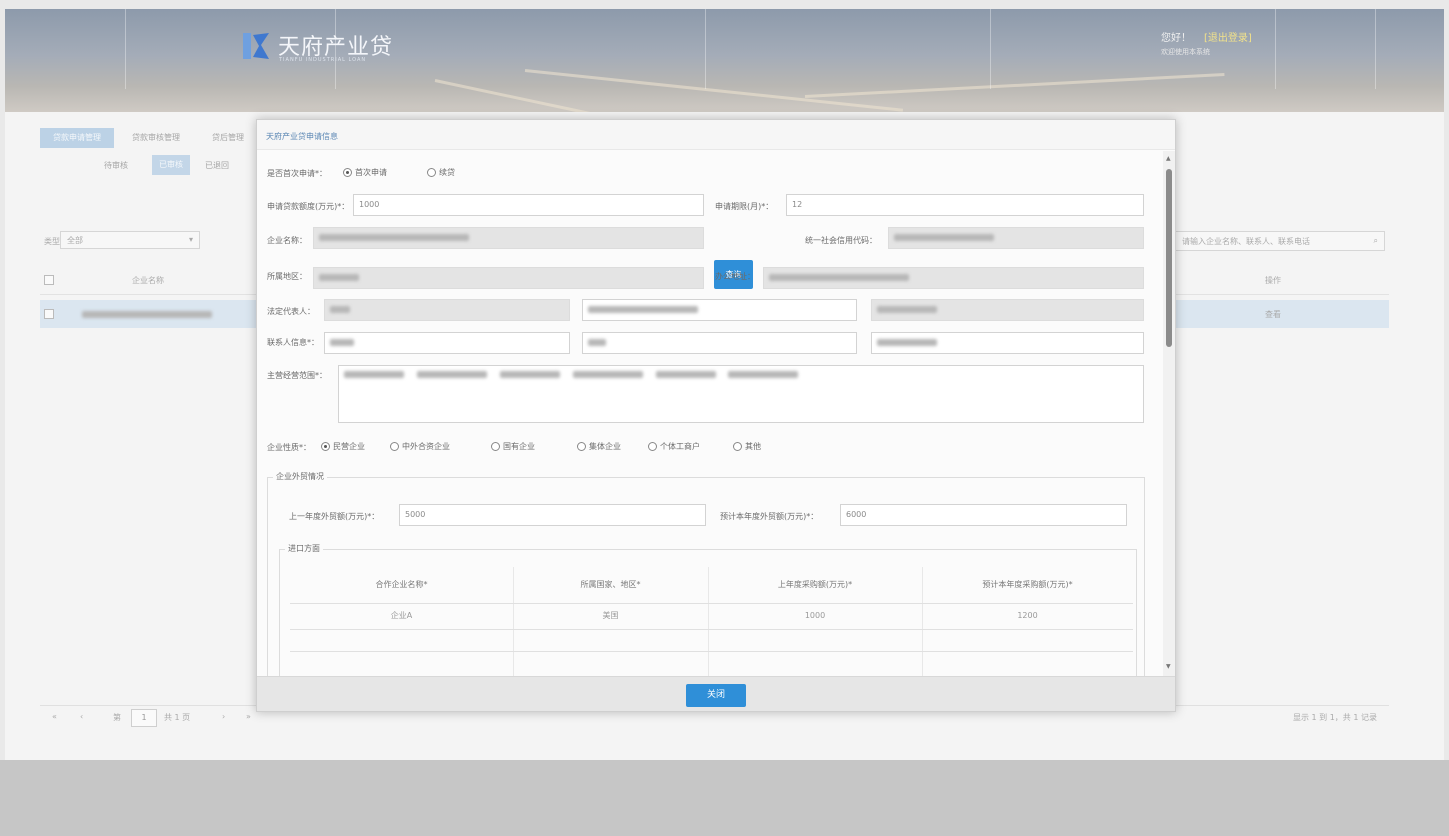  I want to click on subtab-returned: 已退回, so click(217, 166).